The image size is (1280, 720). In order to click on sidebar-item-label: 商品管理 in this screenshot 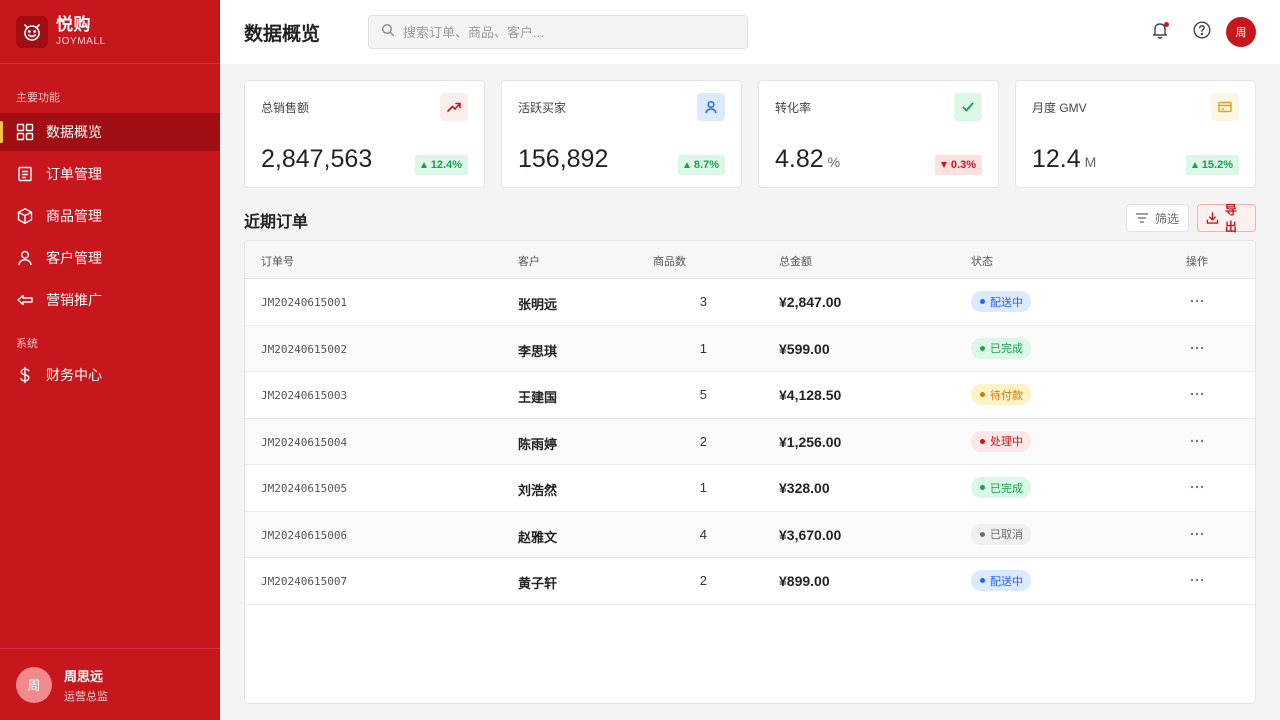, I will do `click(74, 216)`.